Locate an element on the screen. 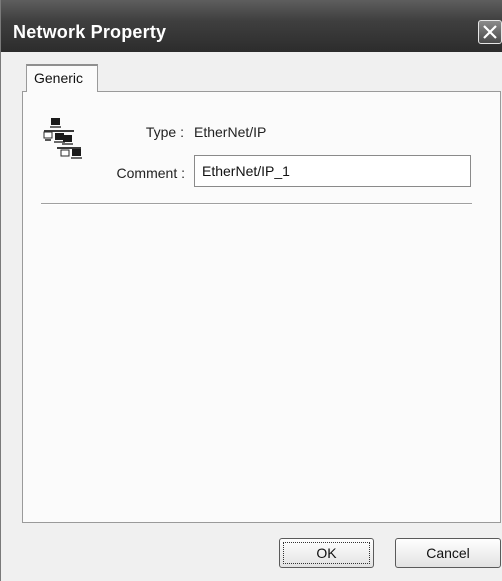 The image size is (502, 581). tab-generic: Generic is located at coordinates (62, 78).